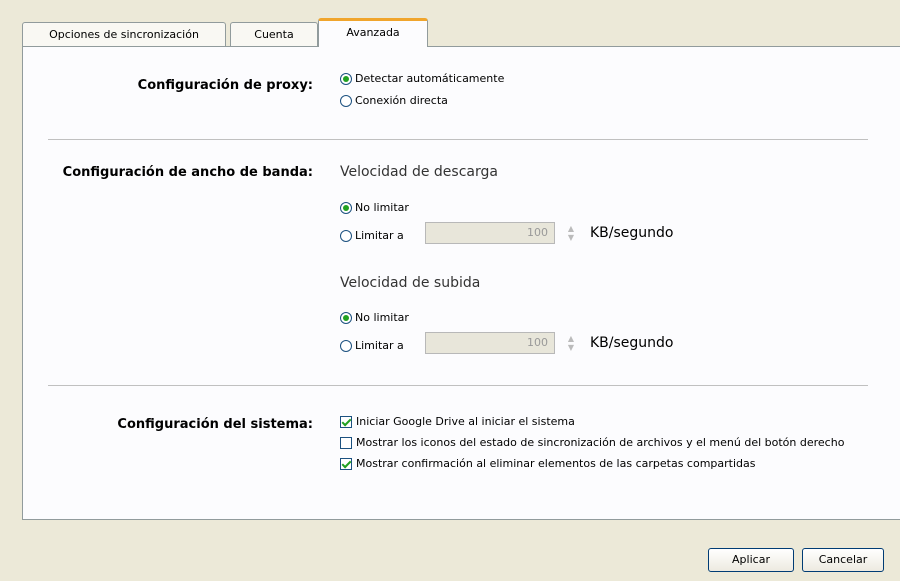 The height and width of the screenshot is (581, 900). I want to click on confirm-delete-checkbox, so click(346, 463).